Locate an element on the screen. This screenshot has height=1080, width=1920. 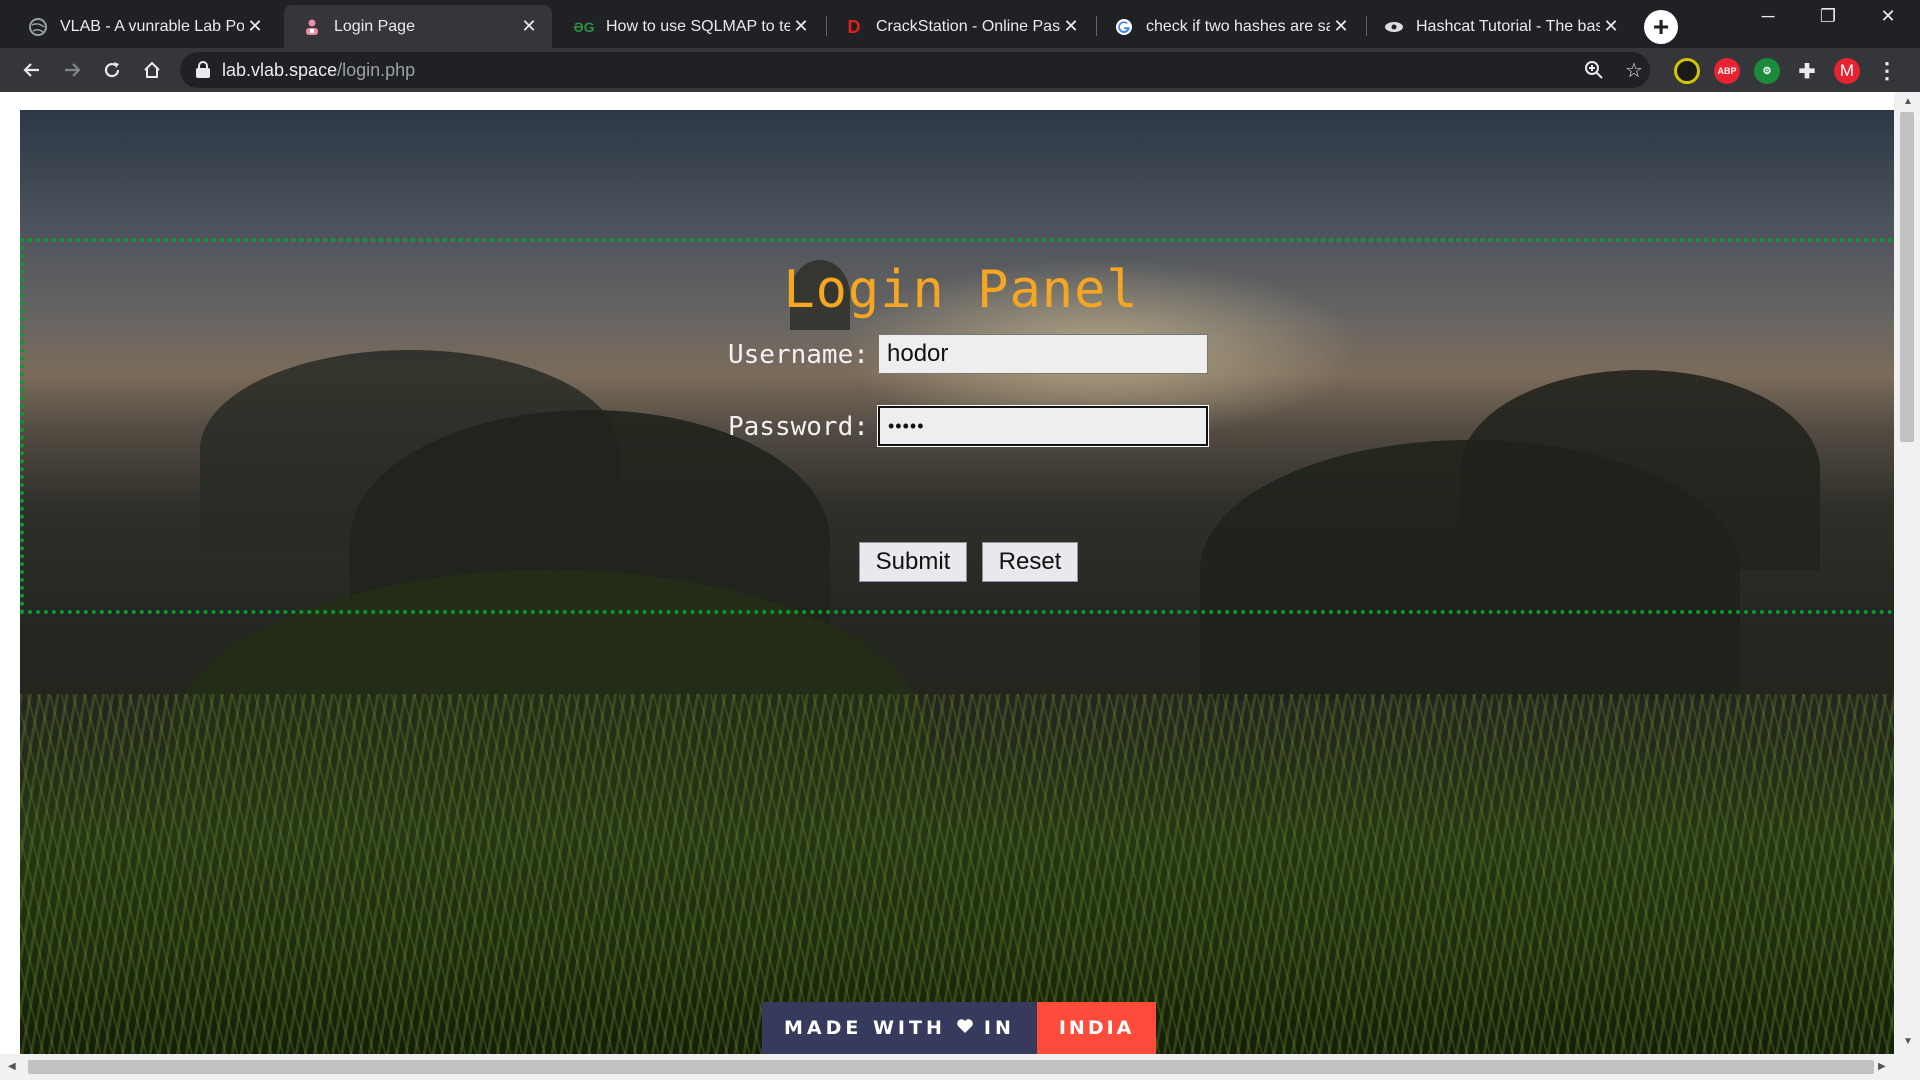
gfg-icon: ƏG is located at coordinates (584, 27).